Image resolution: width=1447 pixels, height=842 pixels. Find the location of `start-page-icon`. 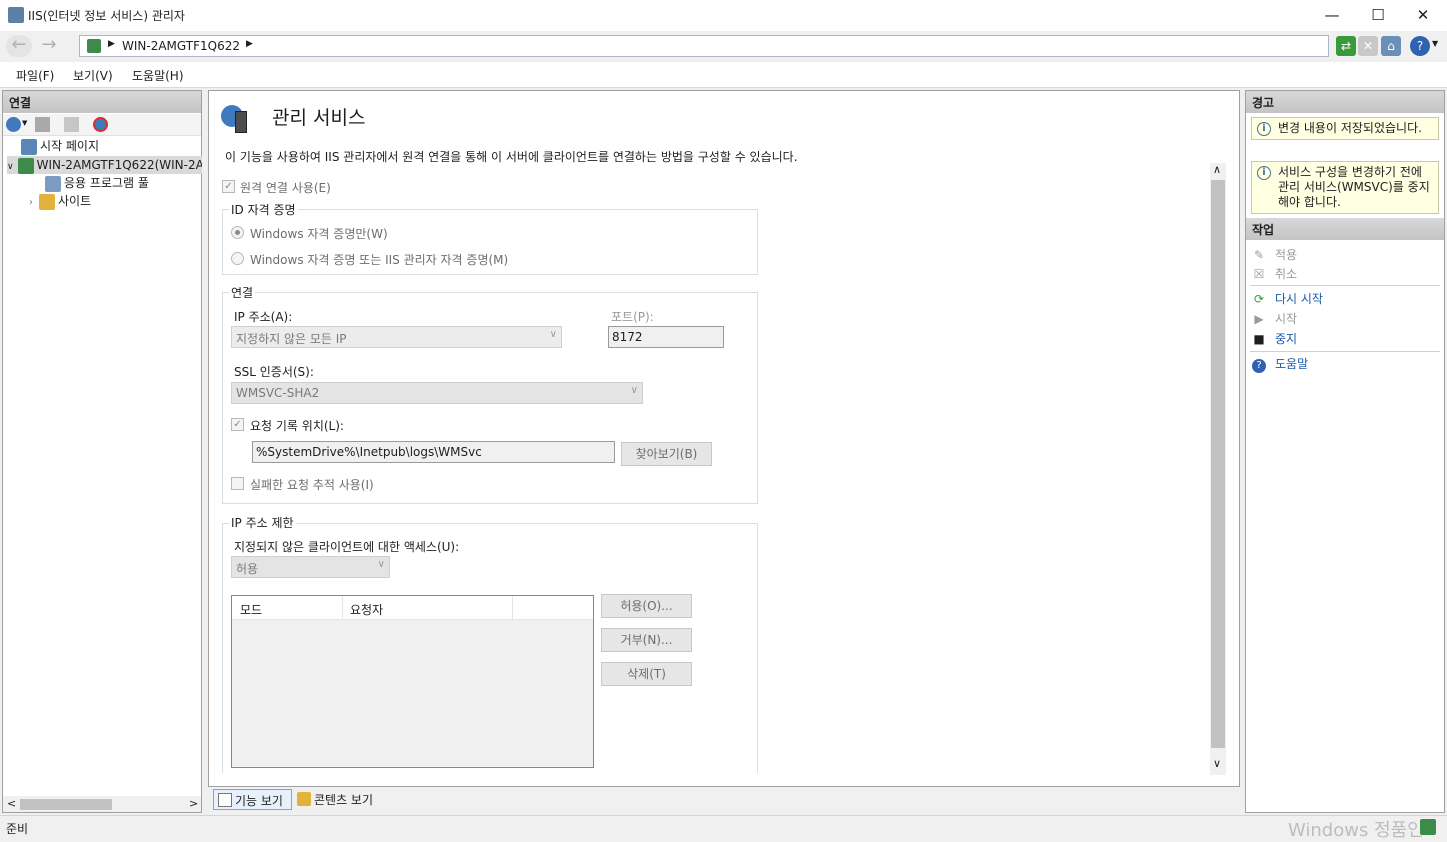

start-page-icon is located at coordinates (29, 146).